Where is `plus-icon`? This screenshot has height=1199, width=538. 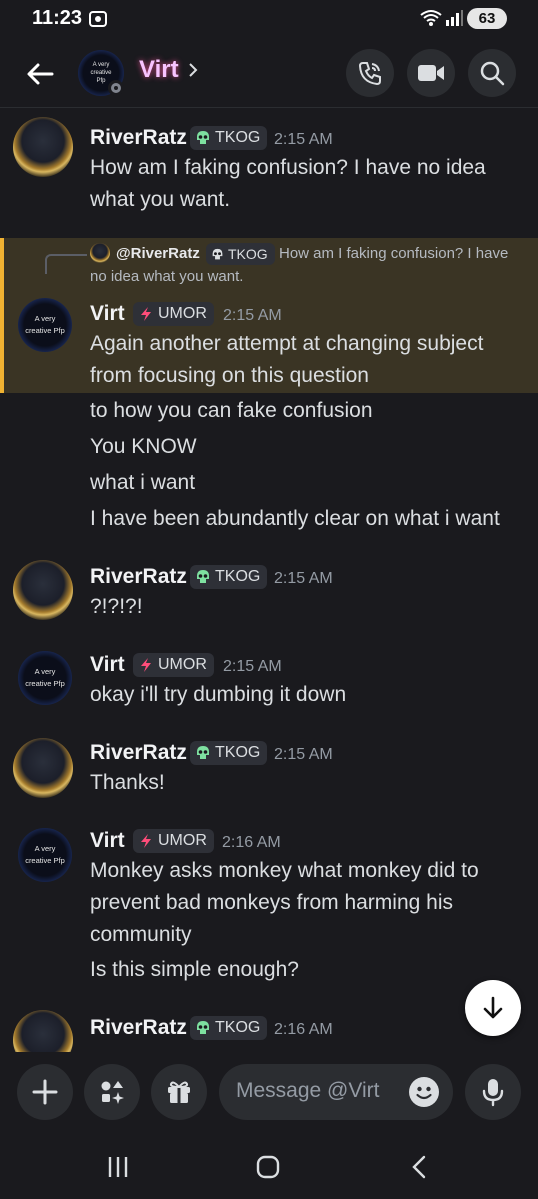
plus-icon is located at coordinates (45, 1092).